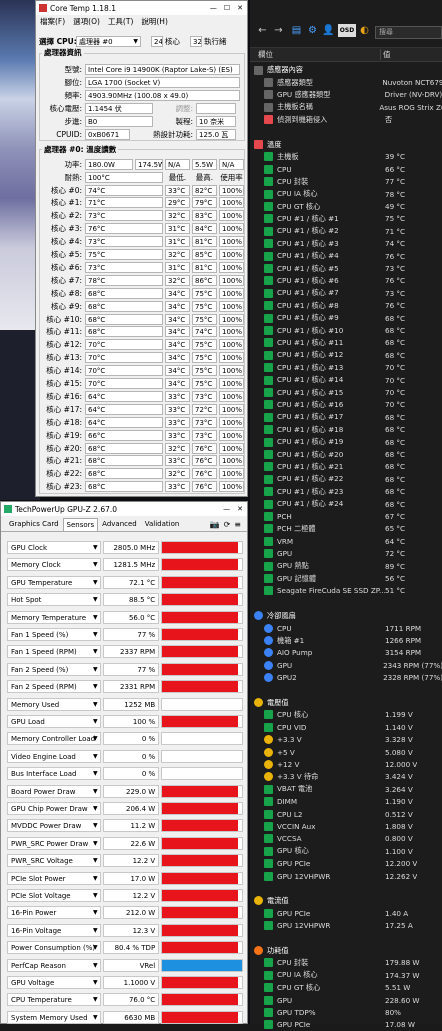 The image size is (442, 1031). What do you see at coordinates (54, 547) in the screenshot?
I see `sensor-name-dropdown: GPU Clock` at bounding box center [54, 547].